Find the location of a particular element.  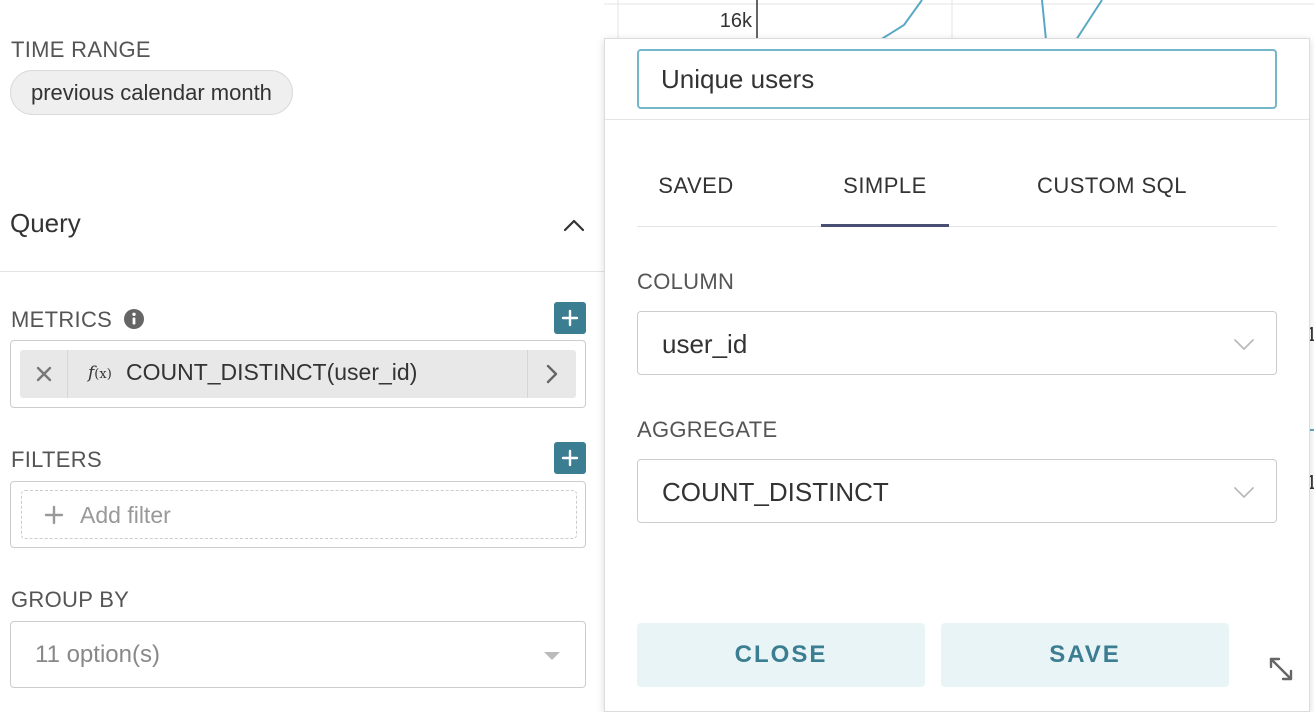

function-icon: f(x) is located at coordinates (100, 373).